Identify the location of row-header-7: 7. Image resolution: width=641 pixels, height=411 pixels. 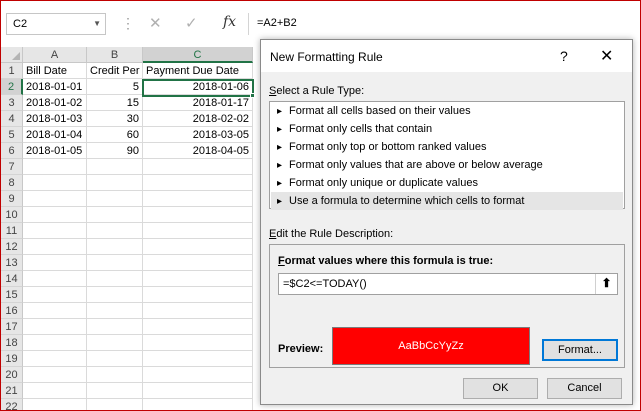
(12, 167).